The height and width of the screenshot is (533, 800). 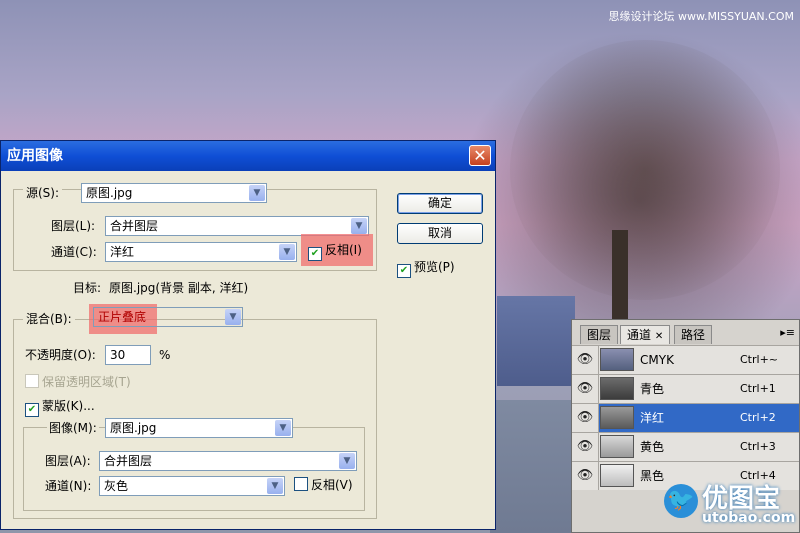 I want to click on logo-url: utobao.com, so click(x=749, y=518).